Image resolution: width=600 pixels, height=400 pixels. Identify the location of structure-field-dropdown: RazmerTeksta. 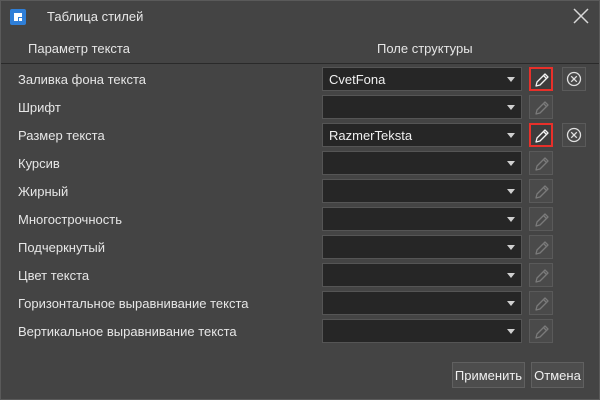
(422, 135).